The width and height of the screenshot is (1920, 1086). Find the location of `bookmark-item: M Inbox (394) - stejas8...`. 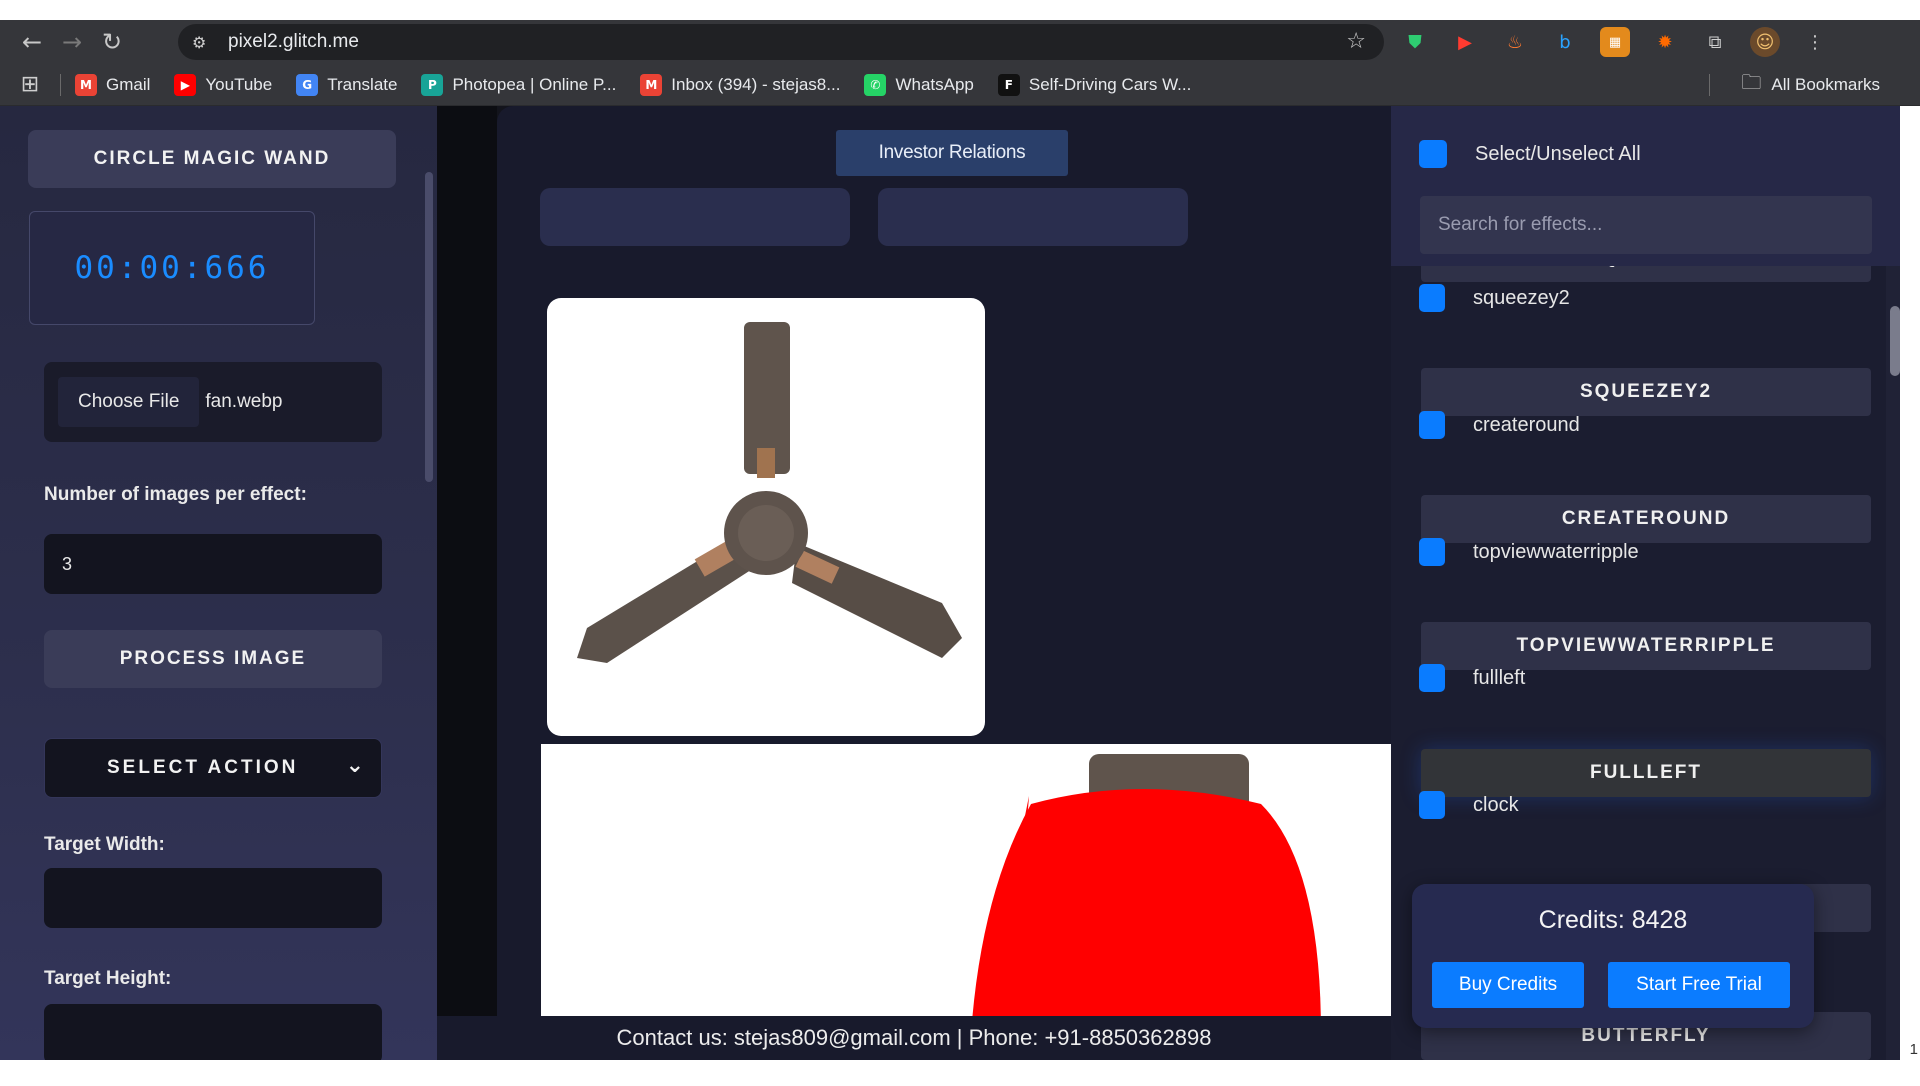

bookmark-item: M Inbox (394) - stejas8... is located at coordinates (740, 84).